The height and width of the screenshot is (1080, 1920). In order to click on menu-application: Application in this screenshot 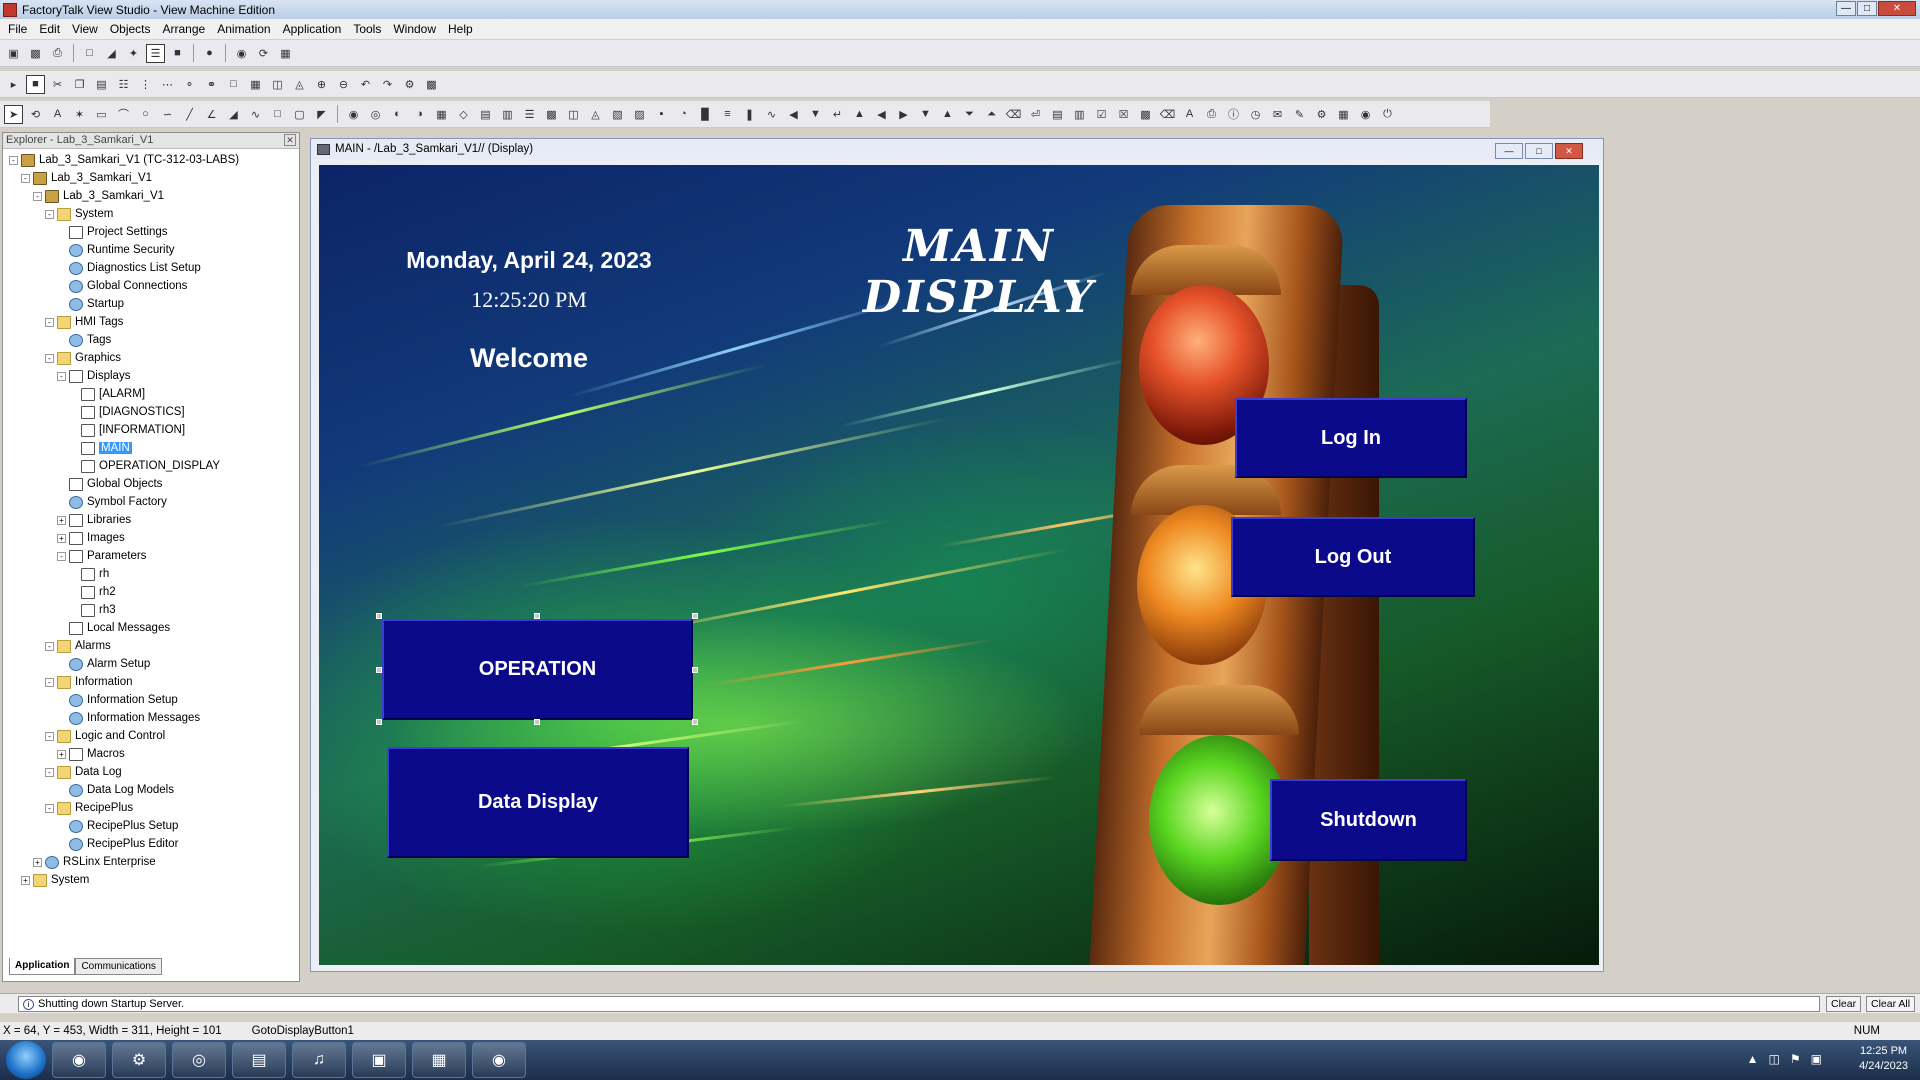, I will do `click(314, 29)`.